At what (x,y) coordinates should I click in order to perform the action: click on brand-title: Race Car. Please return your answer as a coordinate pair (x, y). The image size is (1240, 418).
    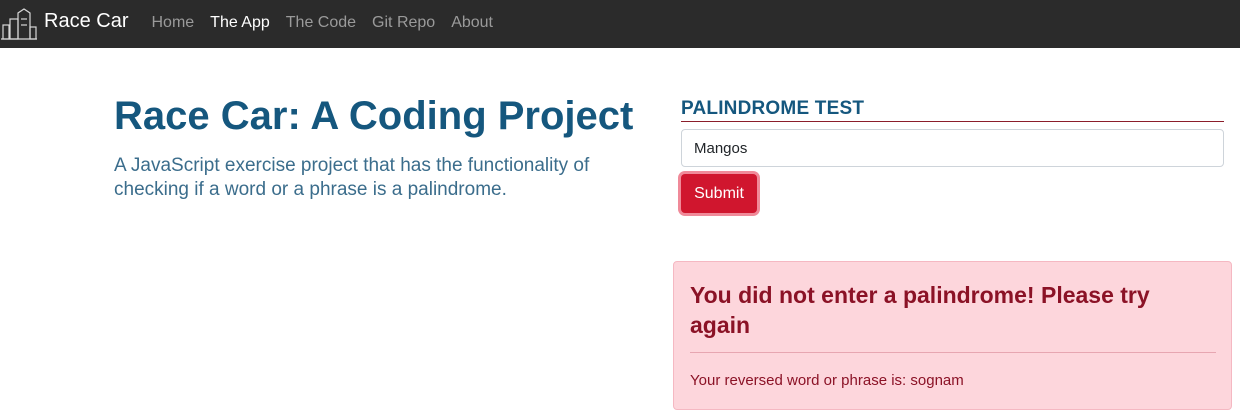
    Looking at the image, I should click on (86, 20).